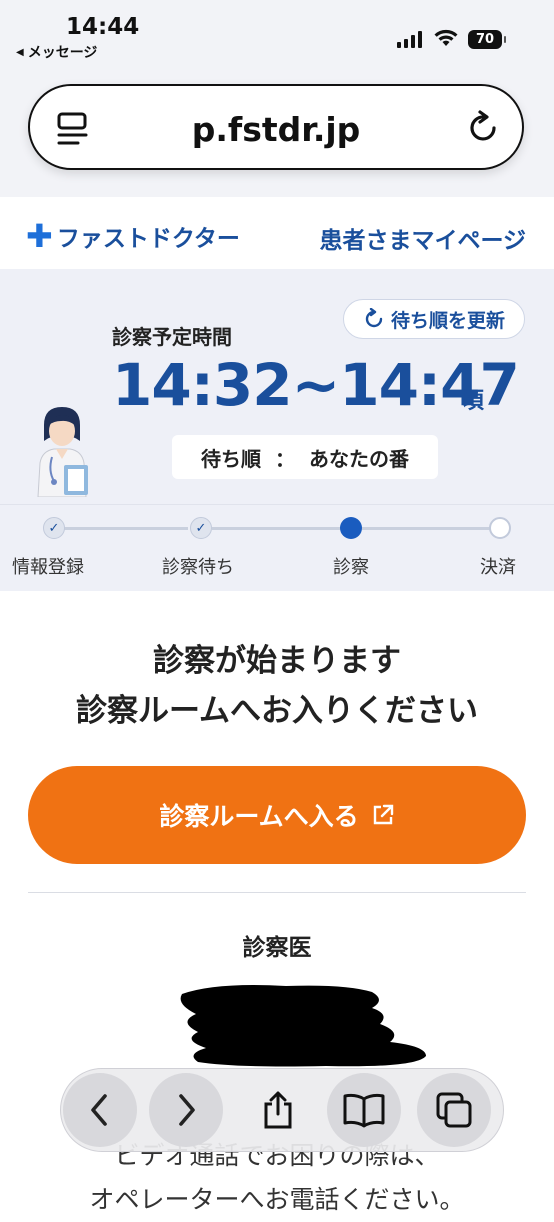 The height and width of the screenshot is (1222, 554). What do you see at coordinates (374, 318) in the screenshot?
I see `refresh-icon` at bounding box center [374, 318].